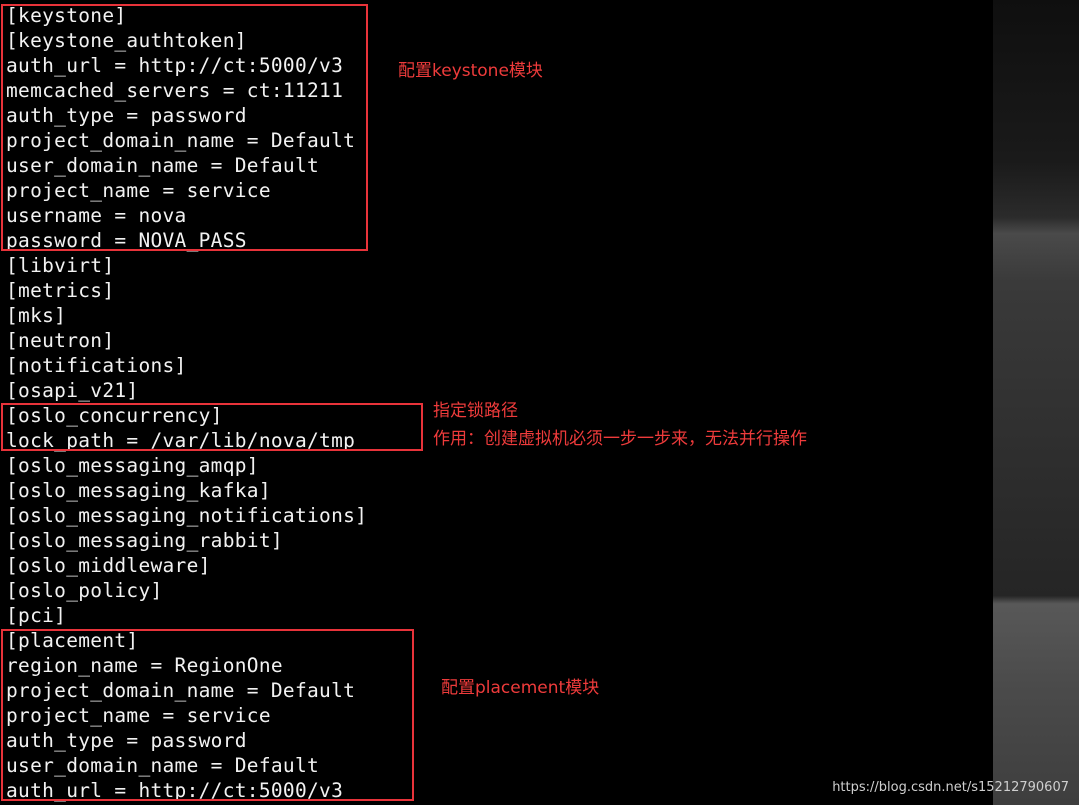  What do you see at coordinates (108, 565) in the screenshot?
I see `config-line: [oslo_middleware]` at bounding box center [108, 565].